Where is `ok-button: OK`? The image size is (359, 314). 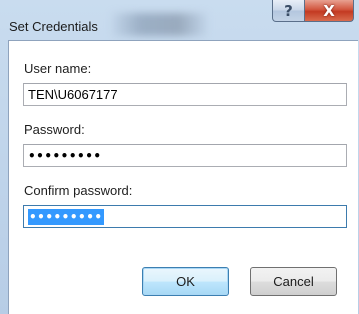
ok-button: OK is located at coordinates (185, 281).